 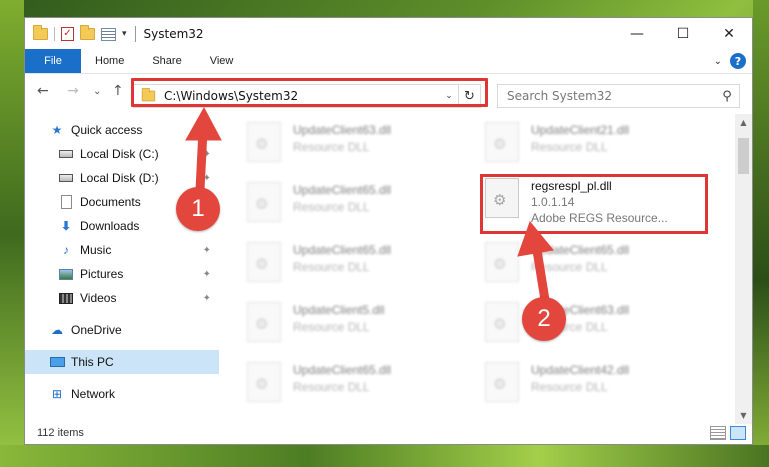 What do you see at coordinates (87, 32) in the screenshot?
I see `new-folder-icon` at bounding box center [87, 32].